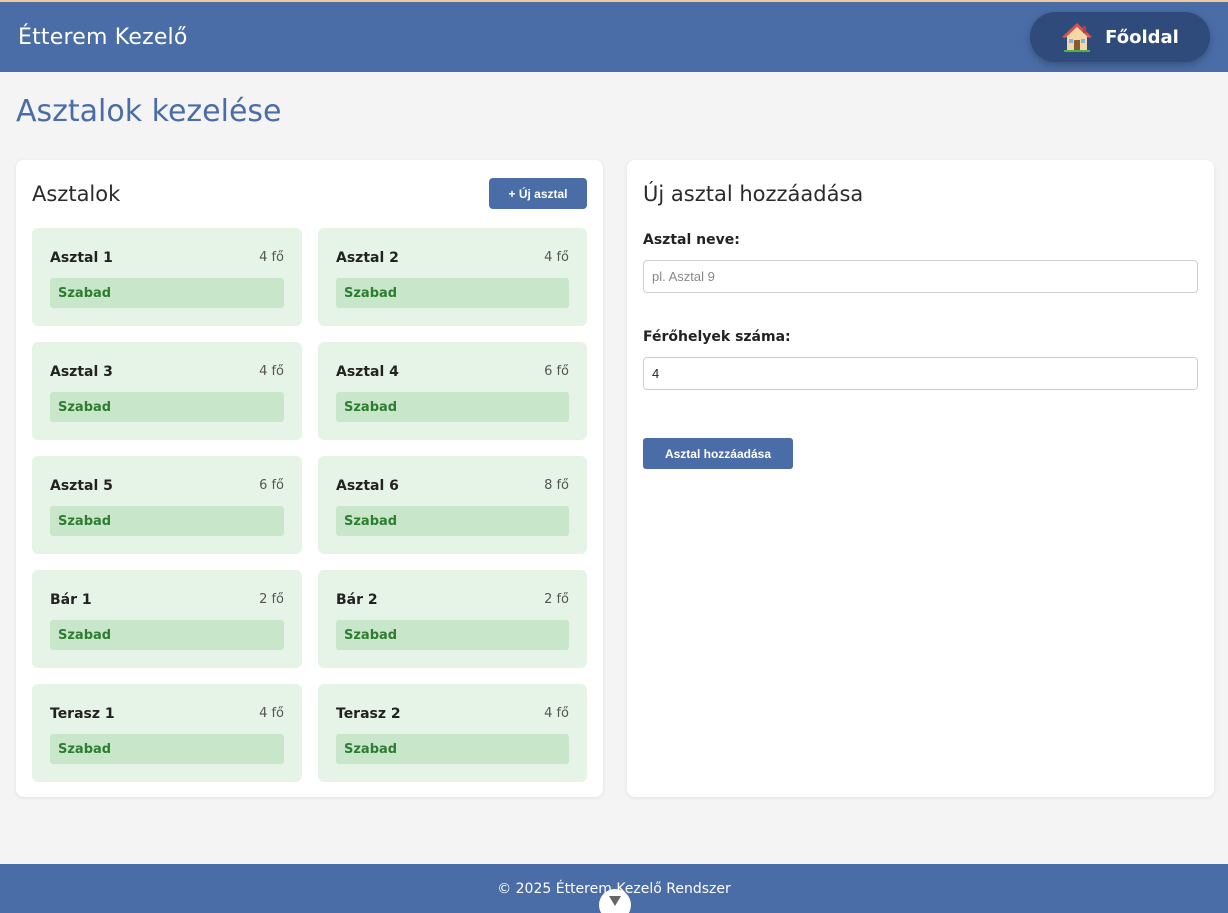  I want to click on app-header: Étterem Kezelő Főoldal, so click(614, 37).